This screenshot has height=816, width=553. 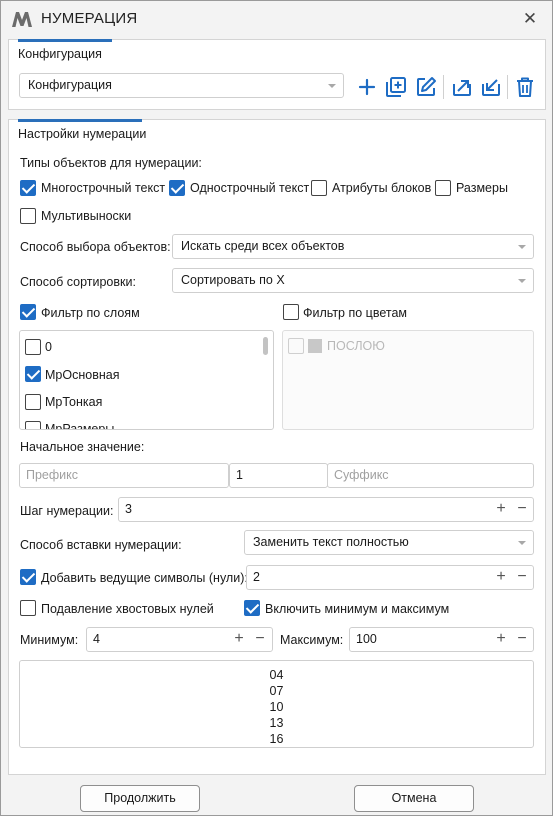 I want to click on step-value: 3, so click(x=128, y=509).